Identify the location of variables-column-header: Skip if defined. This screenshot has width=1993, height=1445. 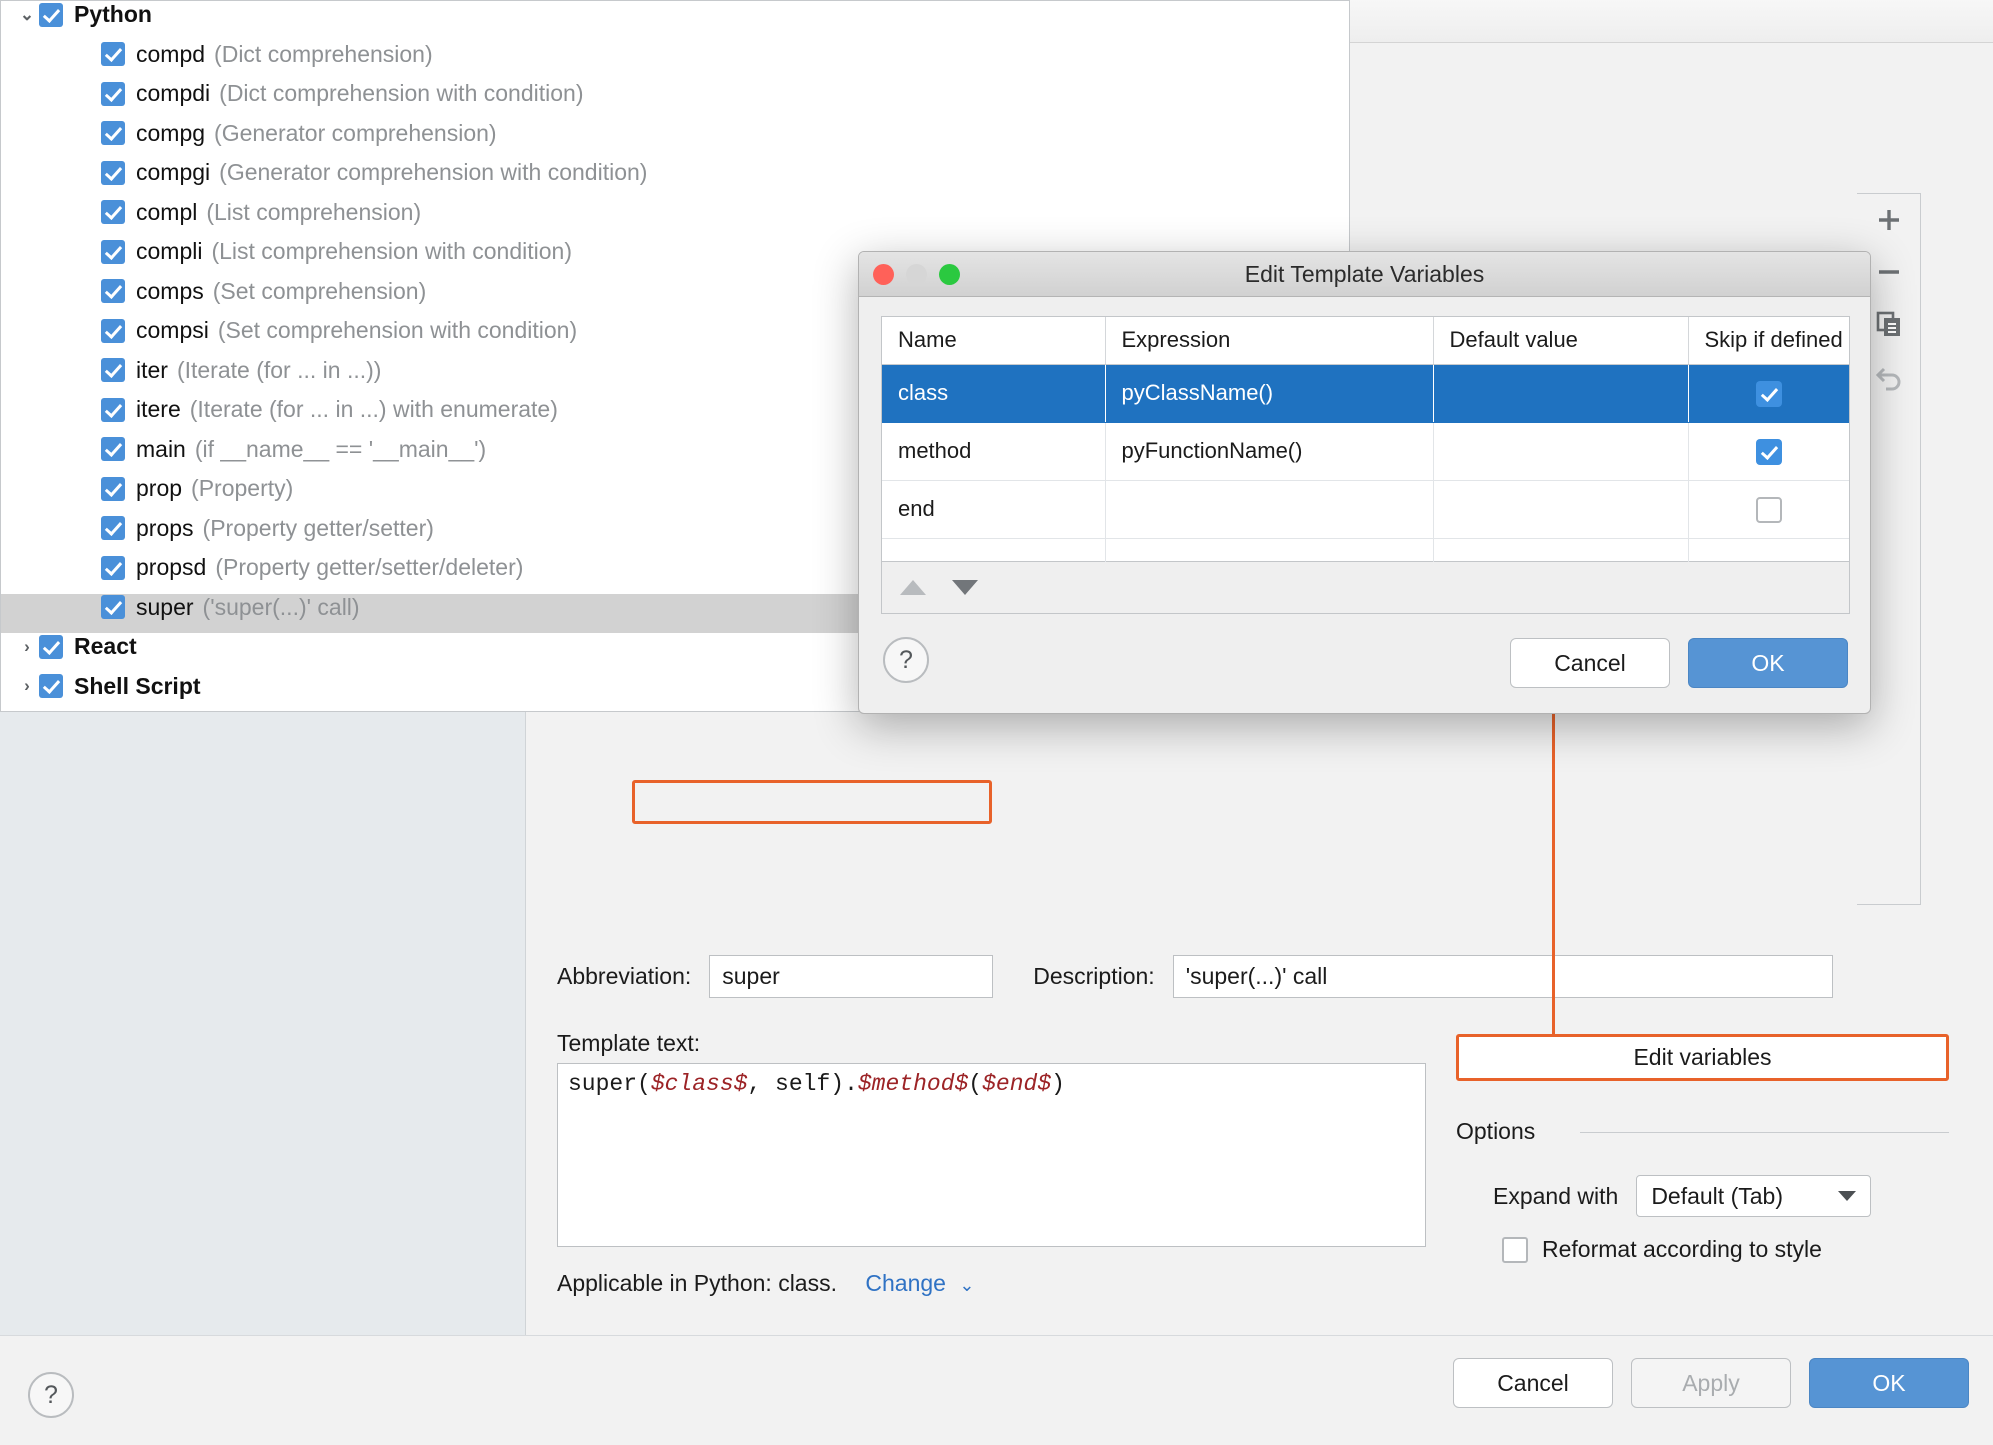
(1768, 341).